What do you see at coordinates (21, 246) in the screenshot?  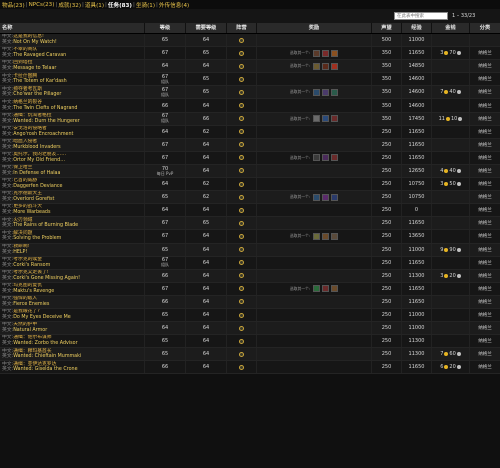 I see `quest-name-zh: 救命啊!` at bounding box center [21, 246].